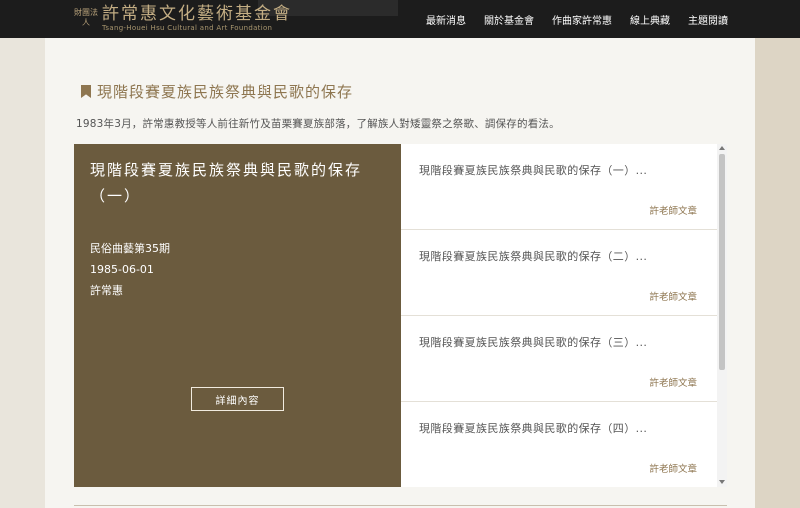 The image size is (800, 508). What do you see at coordinates (122, 269) in the screenshot?
I see `featured-date: 1985-06-01` at bounding box center [122, 269].